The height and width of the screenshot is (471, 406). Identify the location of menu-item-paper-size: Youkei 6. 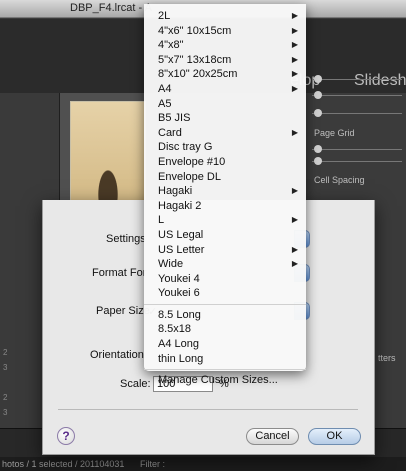
(225, 293).